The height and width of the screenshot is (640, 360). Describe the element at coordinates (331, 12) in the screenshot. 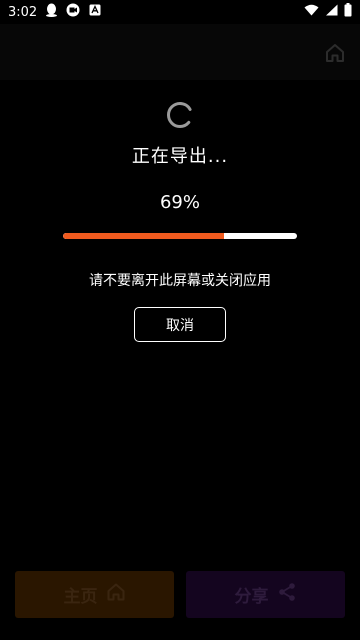

I see `signal-icon` at that location.